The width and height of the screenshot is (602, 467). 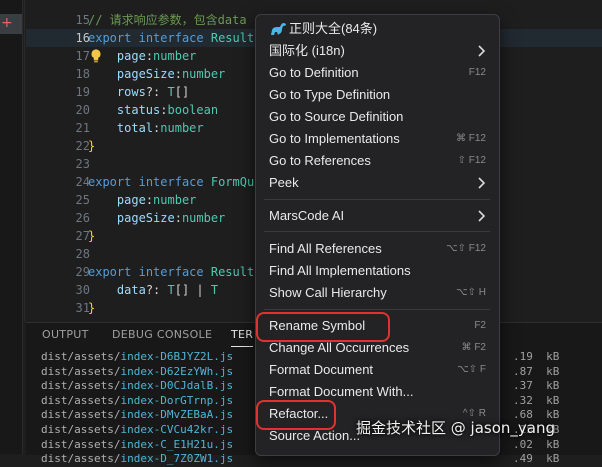 I want to click on tab-output: OUTPUT, so click(x=65, y=335).